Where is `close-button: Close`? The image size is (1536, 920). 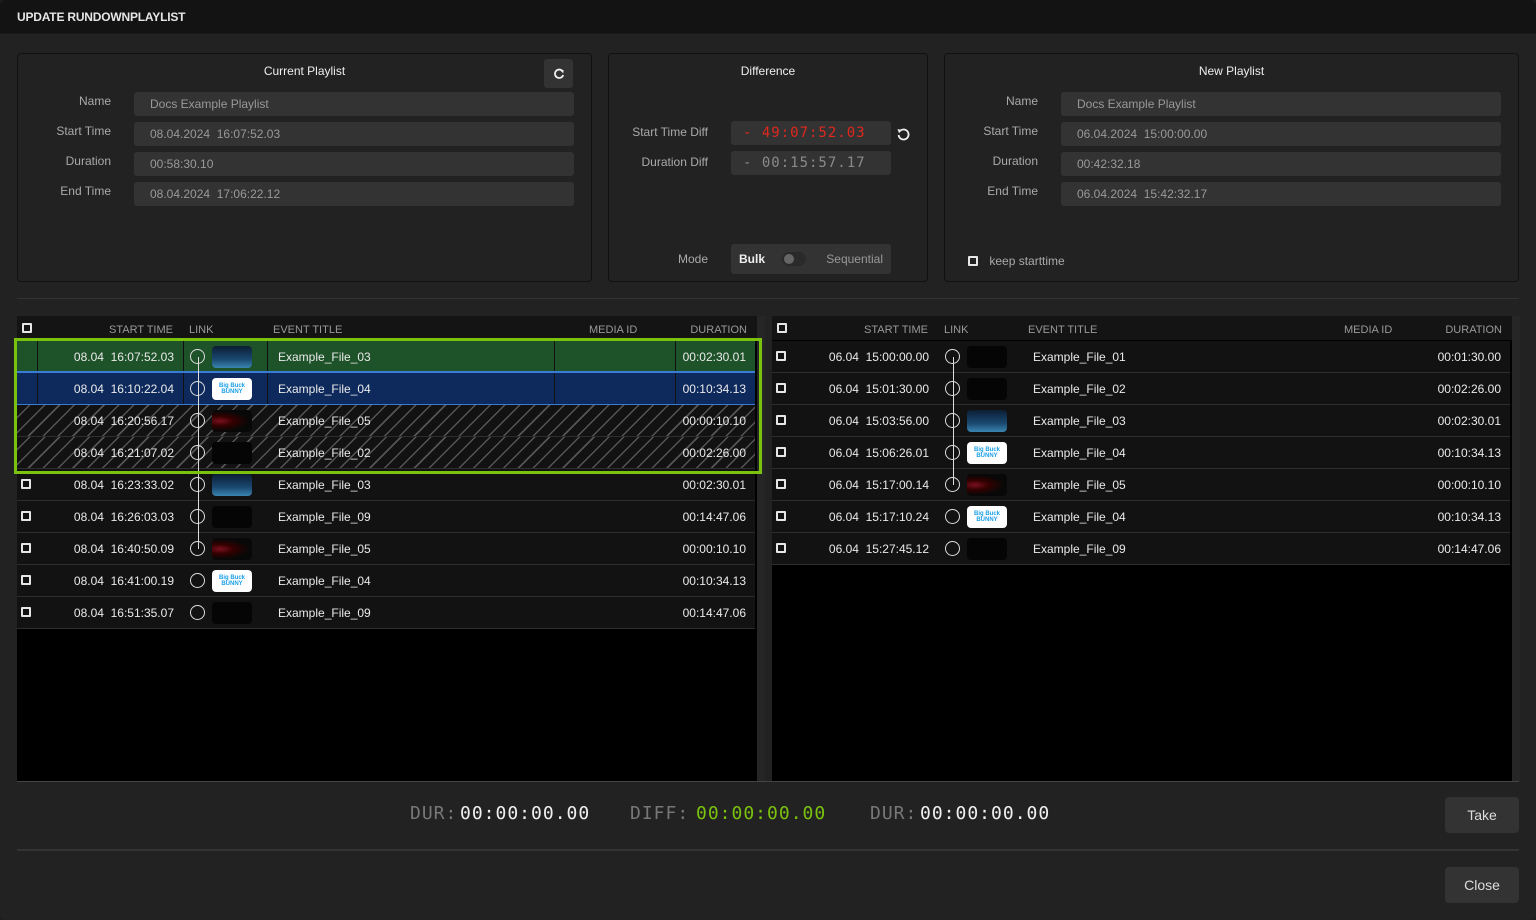 close-button: Close is located at coordinates (1482, 885).